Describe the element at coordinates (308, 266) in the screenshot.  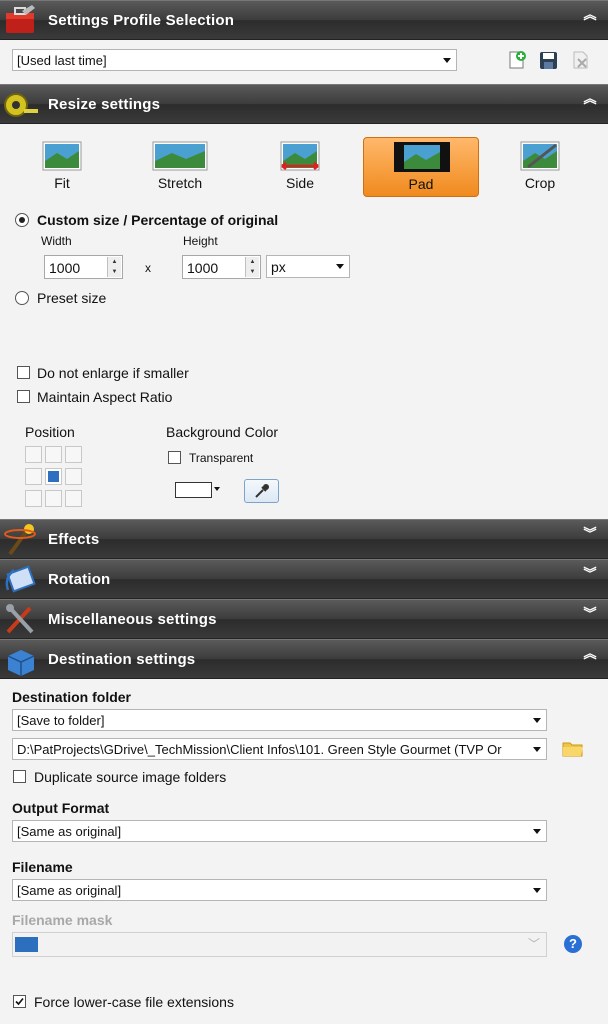
I see `unit-select: px` at that location.